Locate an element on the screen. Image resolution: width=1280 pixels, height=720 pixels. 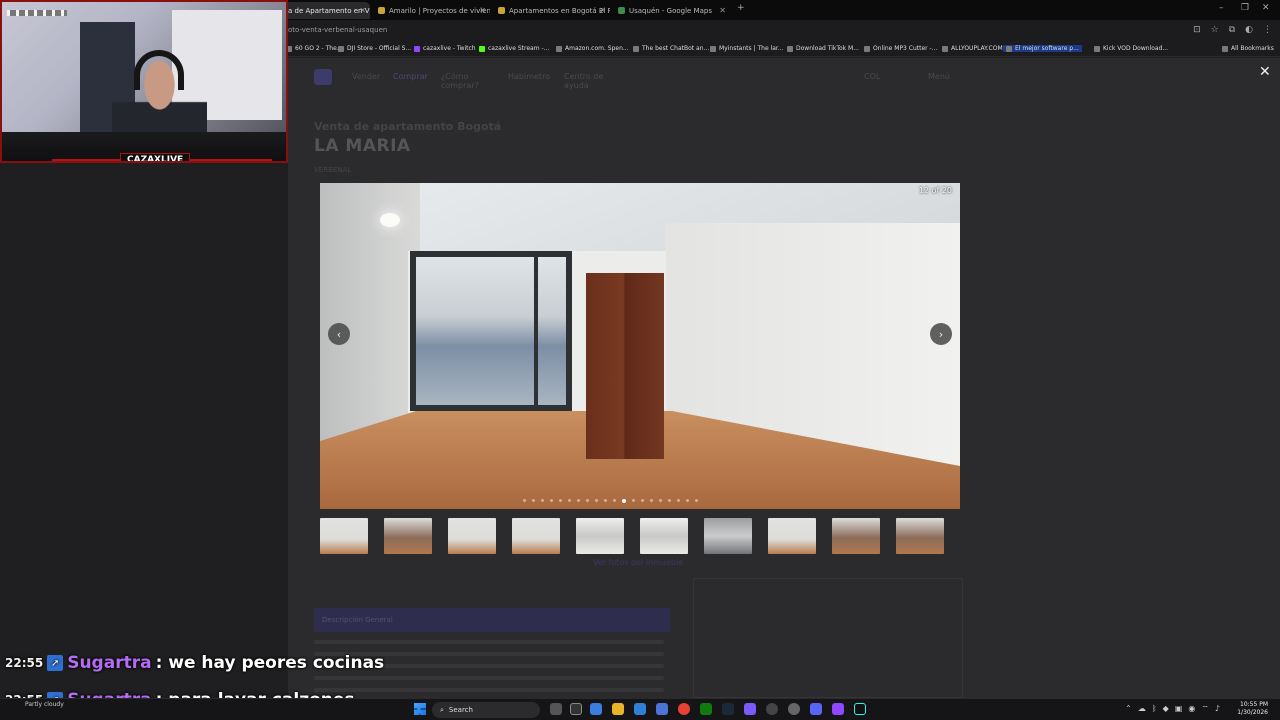
tray-app-icon: ▣ is located at coordinates (1179, 709).